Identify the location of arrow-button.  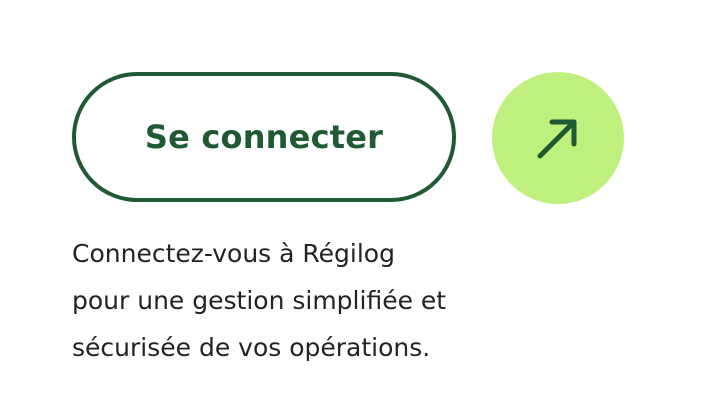
(558, 138).